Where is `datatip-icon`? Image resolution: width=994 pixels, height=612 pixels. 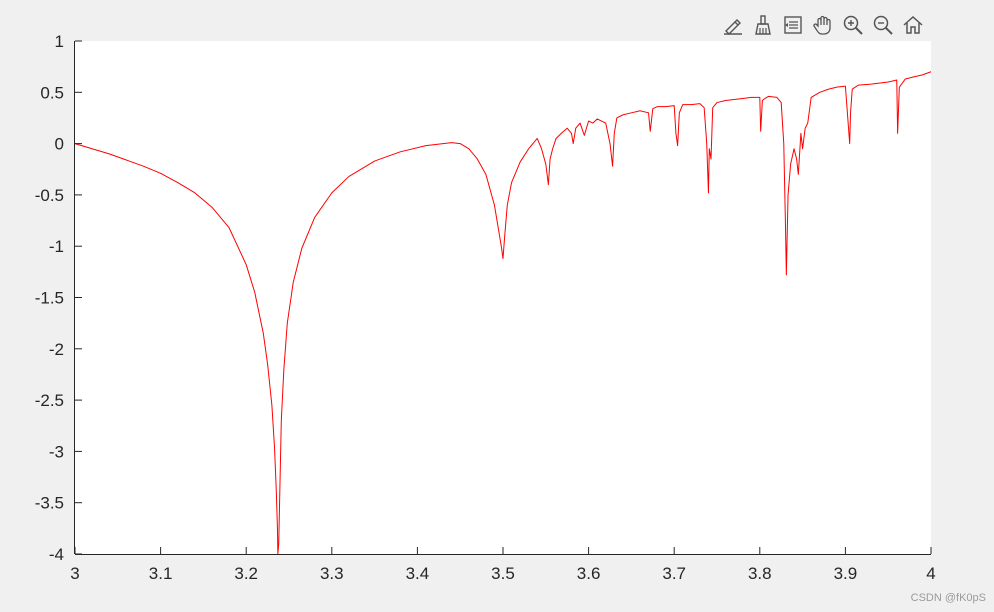
datatip-icon is located at coordinates (793, 25).